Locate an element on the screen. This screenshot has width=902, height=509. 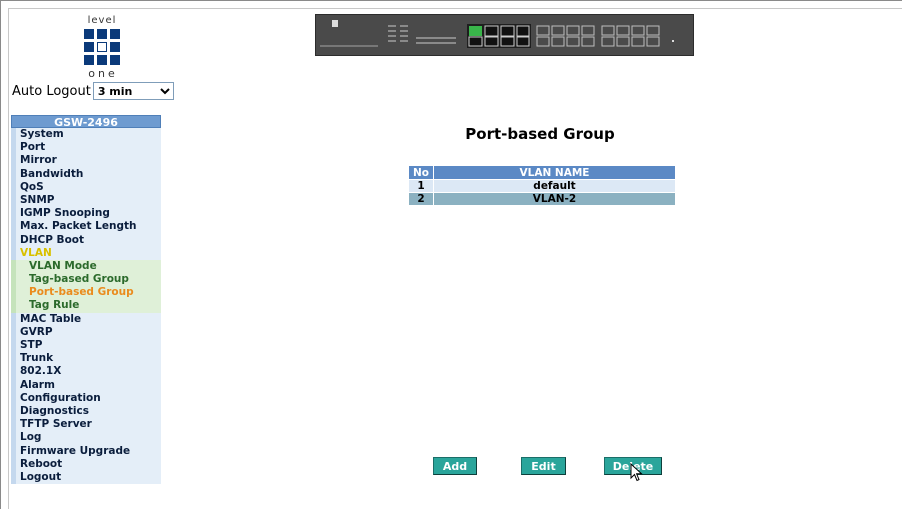
logo-top-text: level is located at coordinates (102, 20).